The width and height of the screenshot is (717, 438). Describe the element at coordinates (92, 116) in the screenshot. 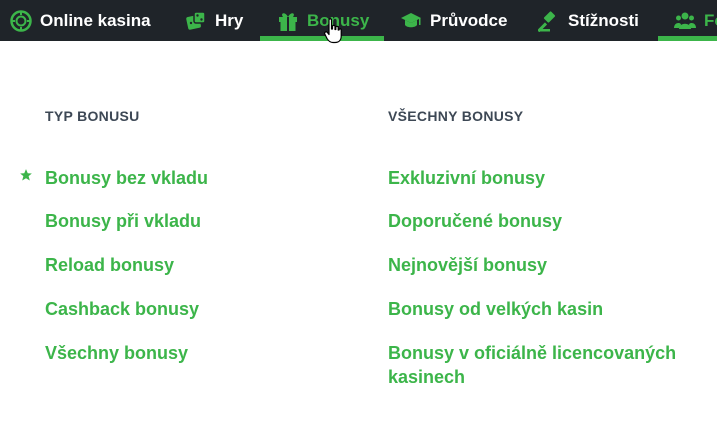

I see `column-heading-typ-bonusu: TYP BONUSU` at that location.